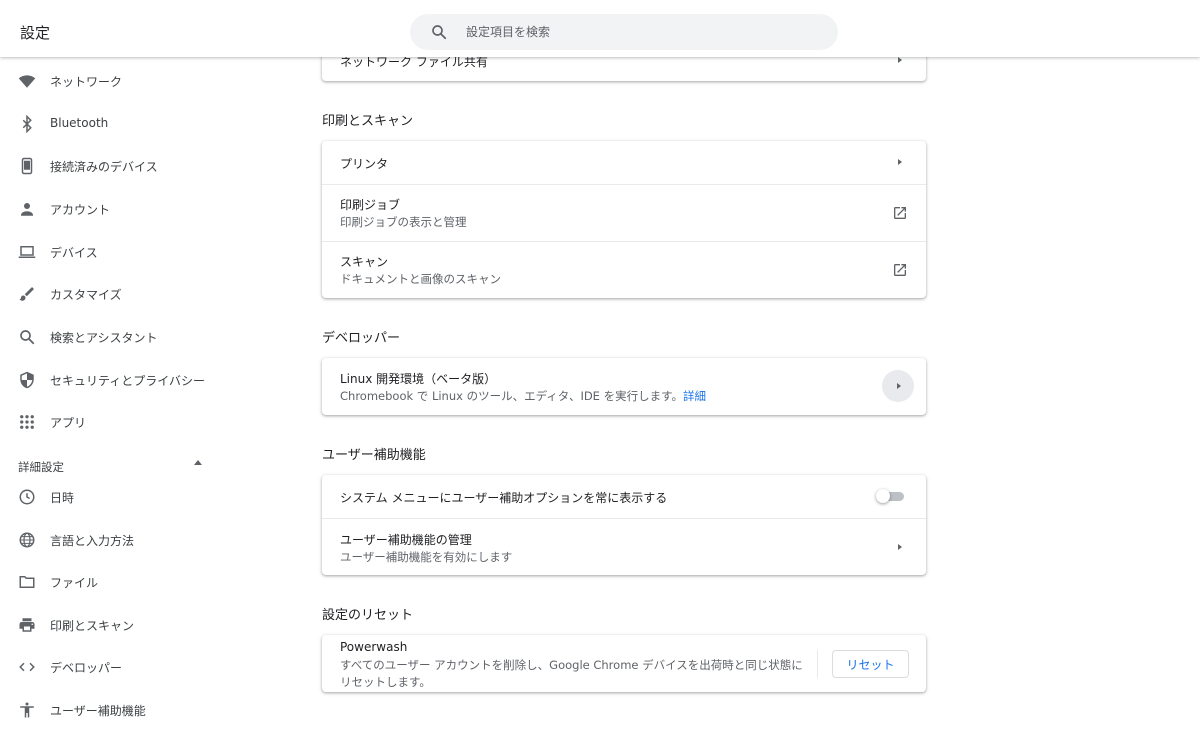 This screenshot has width=1200, height=749. What do you see at coordinates (27, 124) in the screenshot?
I see `bluetooth-icon` at bounding box center [27, 124].